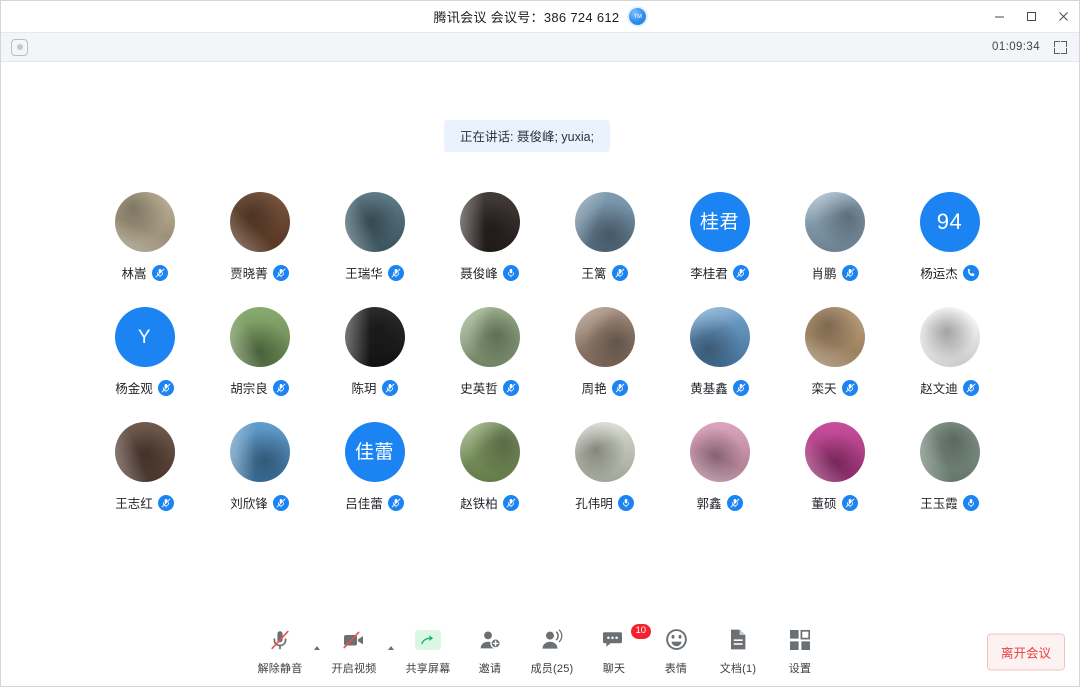 Image resolution: width=1080 pixels, height=687 pixels. Describe the element at coordinates (144, 337) in the screenshot. I see `avatar-initials: Y` at that location.